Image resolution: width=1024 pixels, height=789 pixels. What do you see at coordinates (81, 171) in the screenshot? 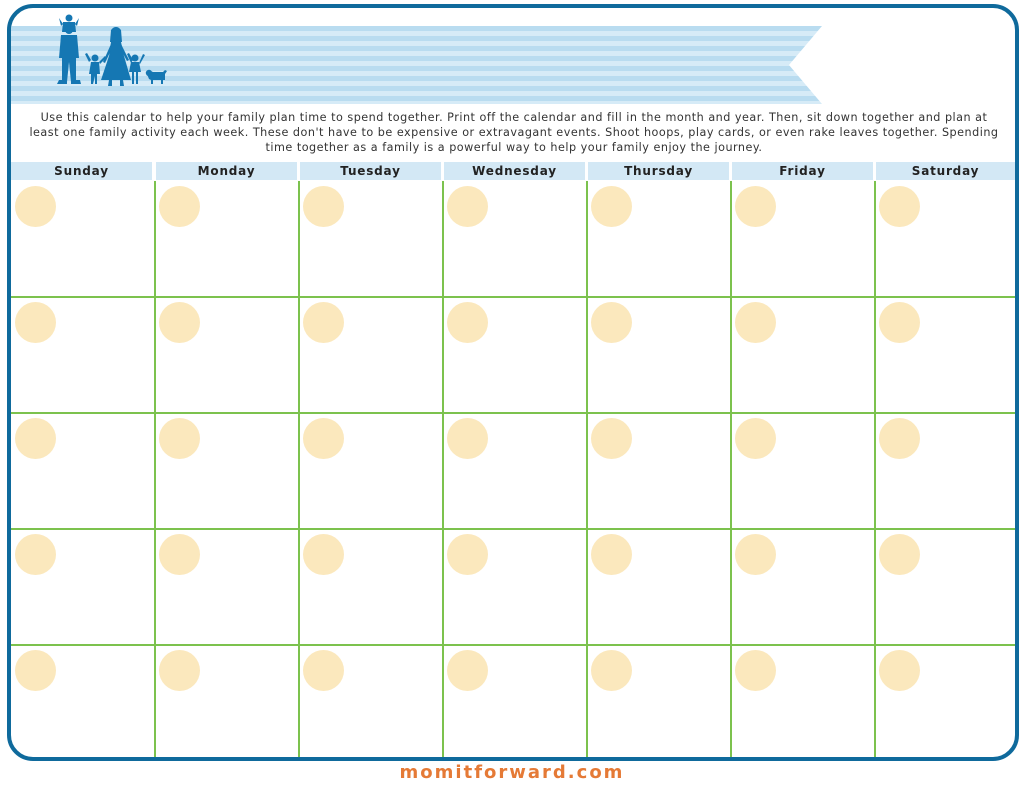
I see `weekday-header-sunday: Sunday` at bounding box center [81, 171].